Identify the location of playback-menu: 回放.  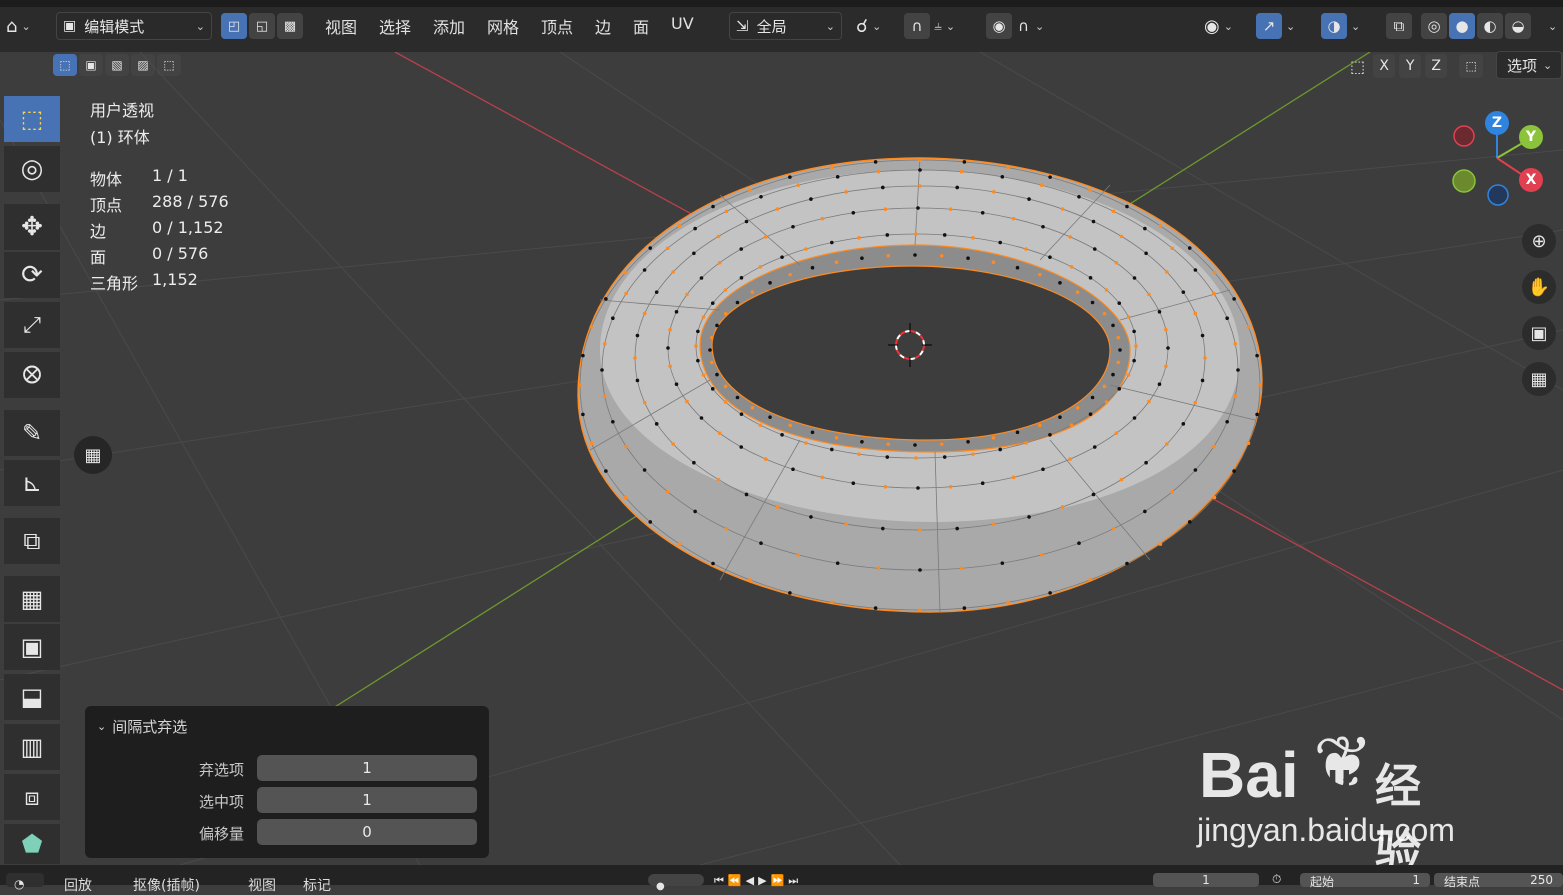
(78, 885).